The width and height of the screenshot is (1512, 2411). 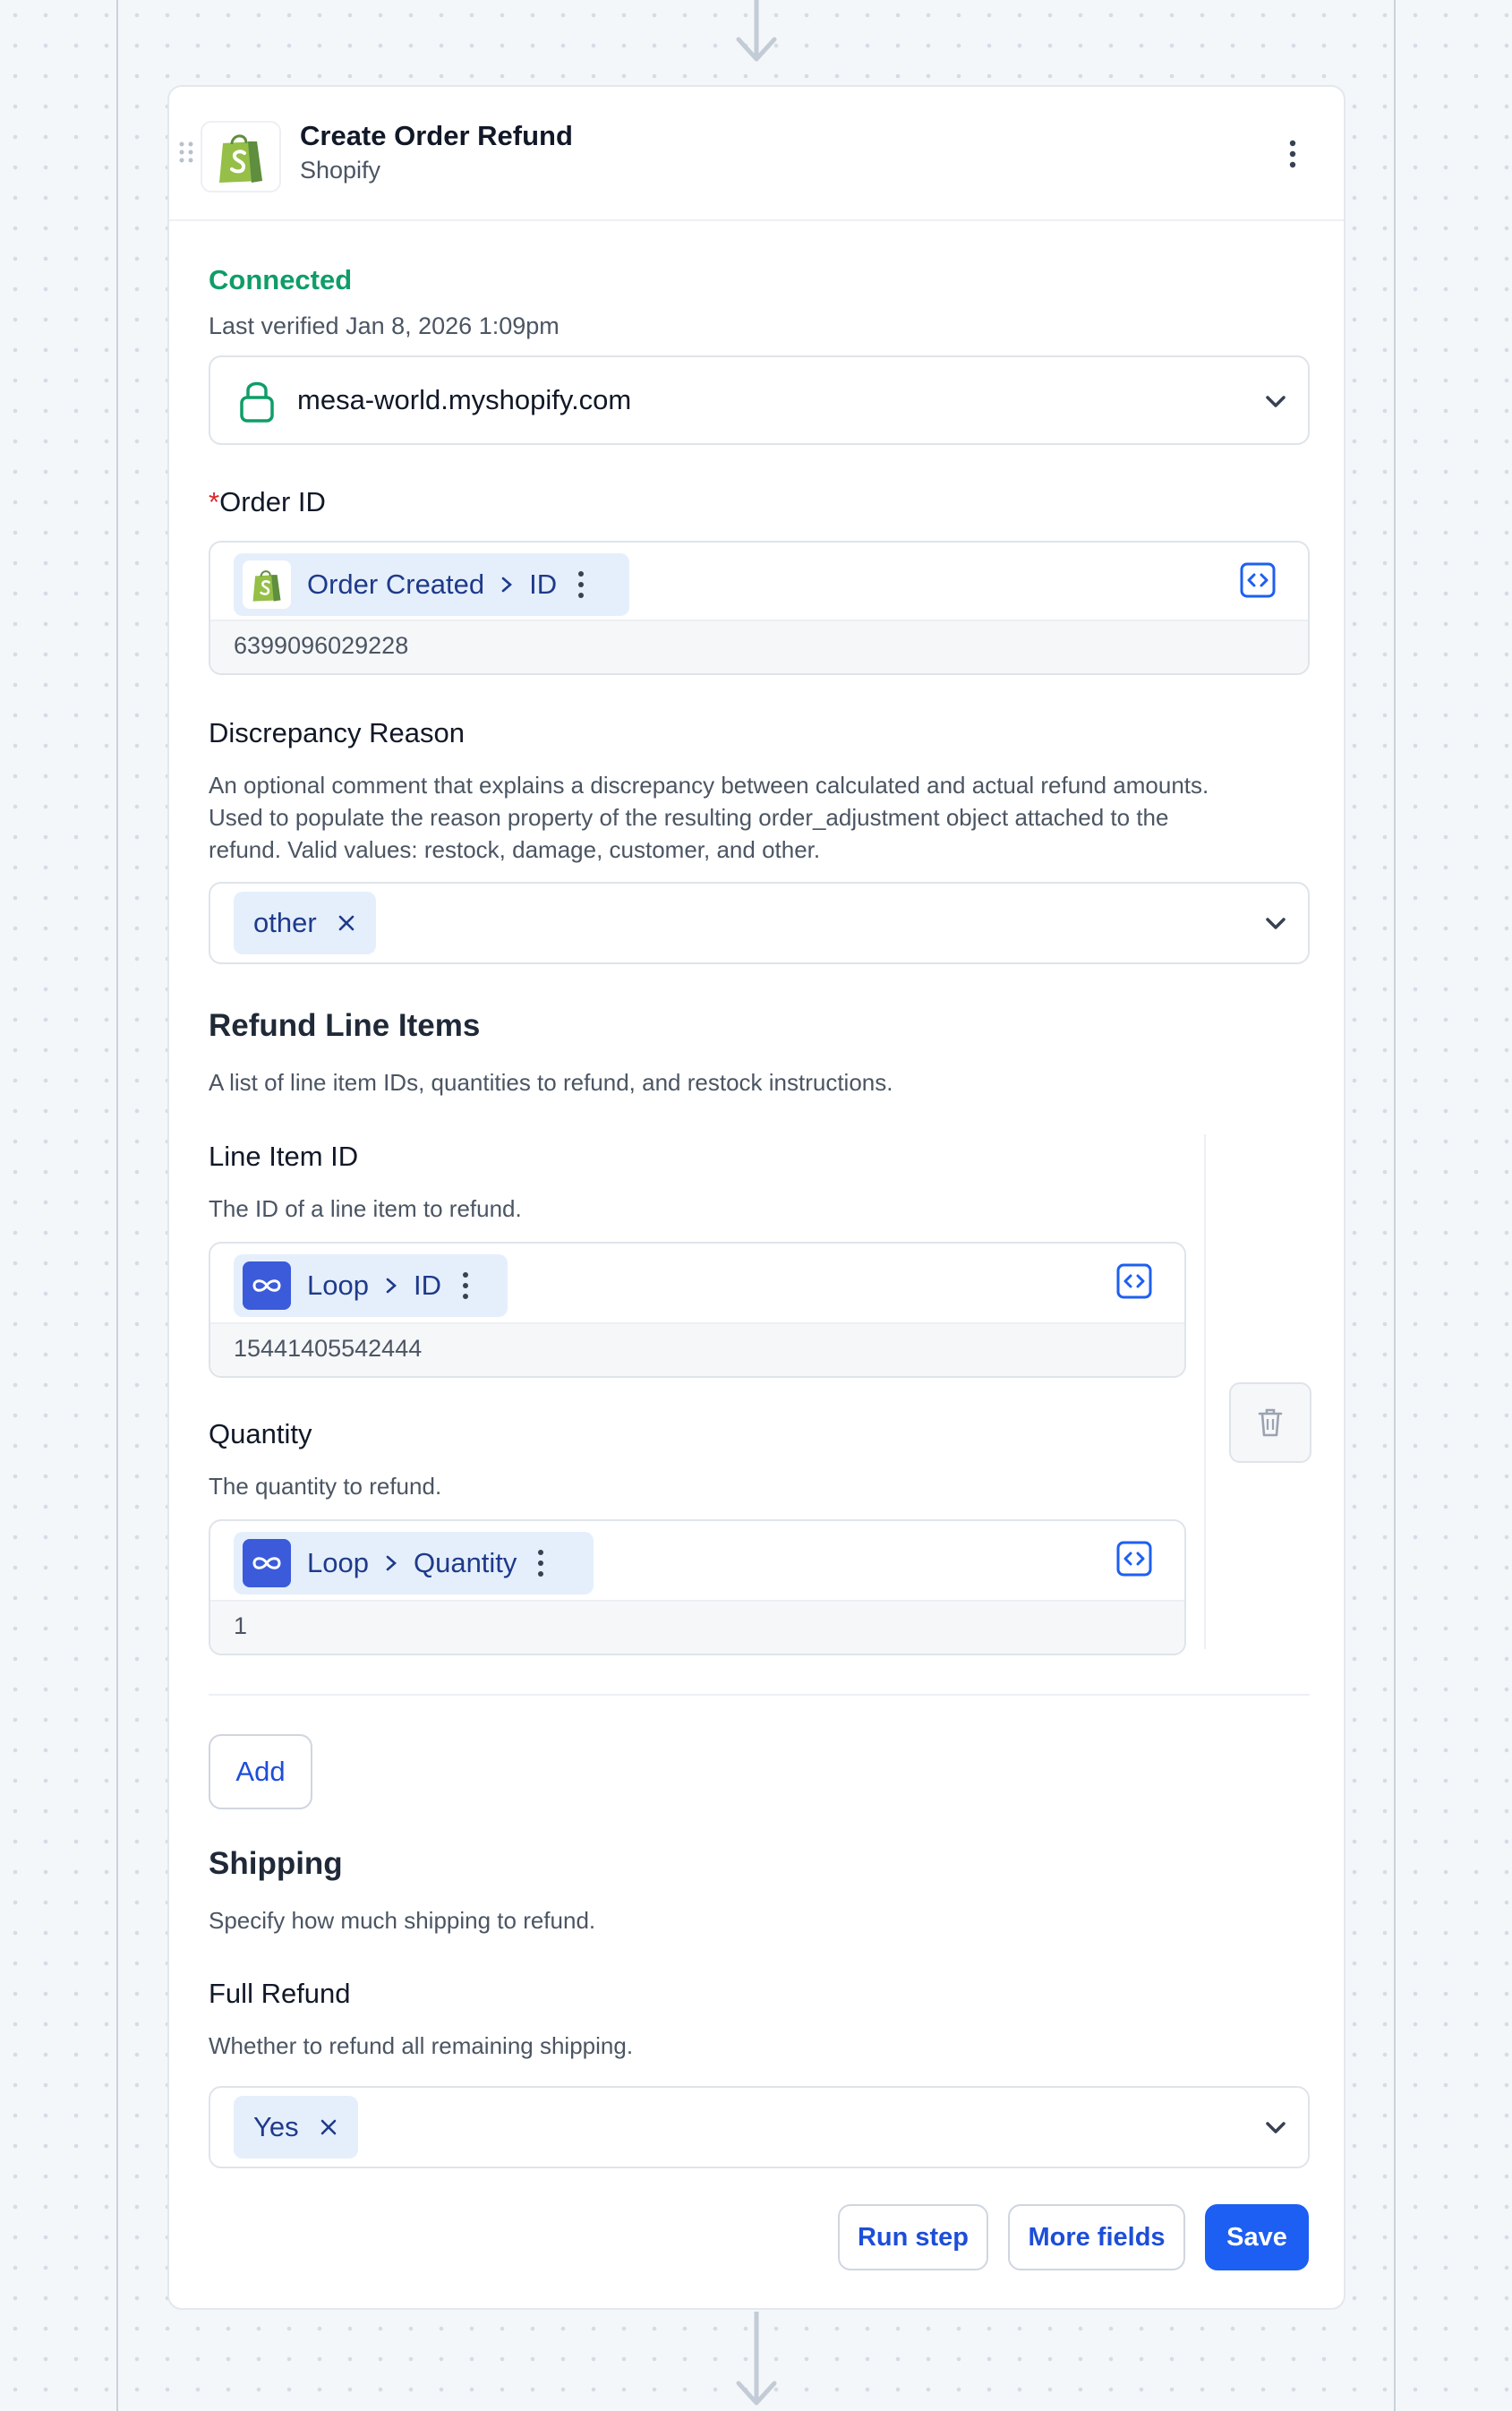 I want to click on drag-handle-icon, so click(x=186, y=152).